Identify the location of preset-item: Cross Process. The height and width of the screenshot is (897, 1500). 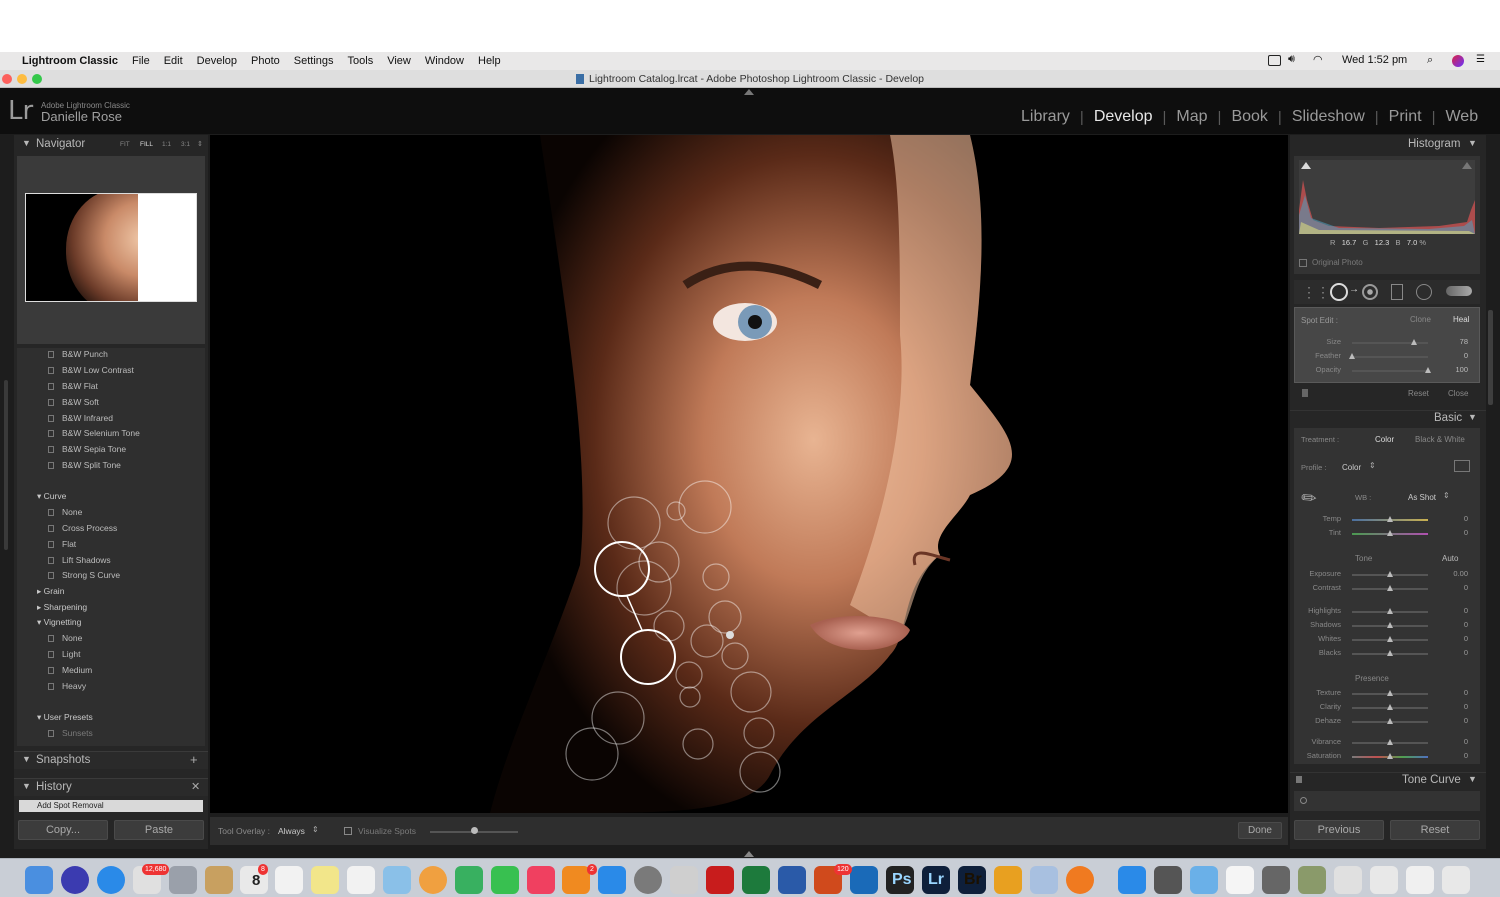
(82, 528).